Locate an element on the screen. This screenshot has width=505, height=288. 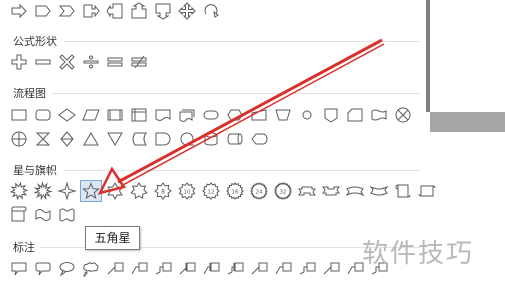
or-icon is located at coordinates (19, 139).